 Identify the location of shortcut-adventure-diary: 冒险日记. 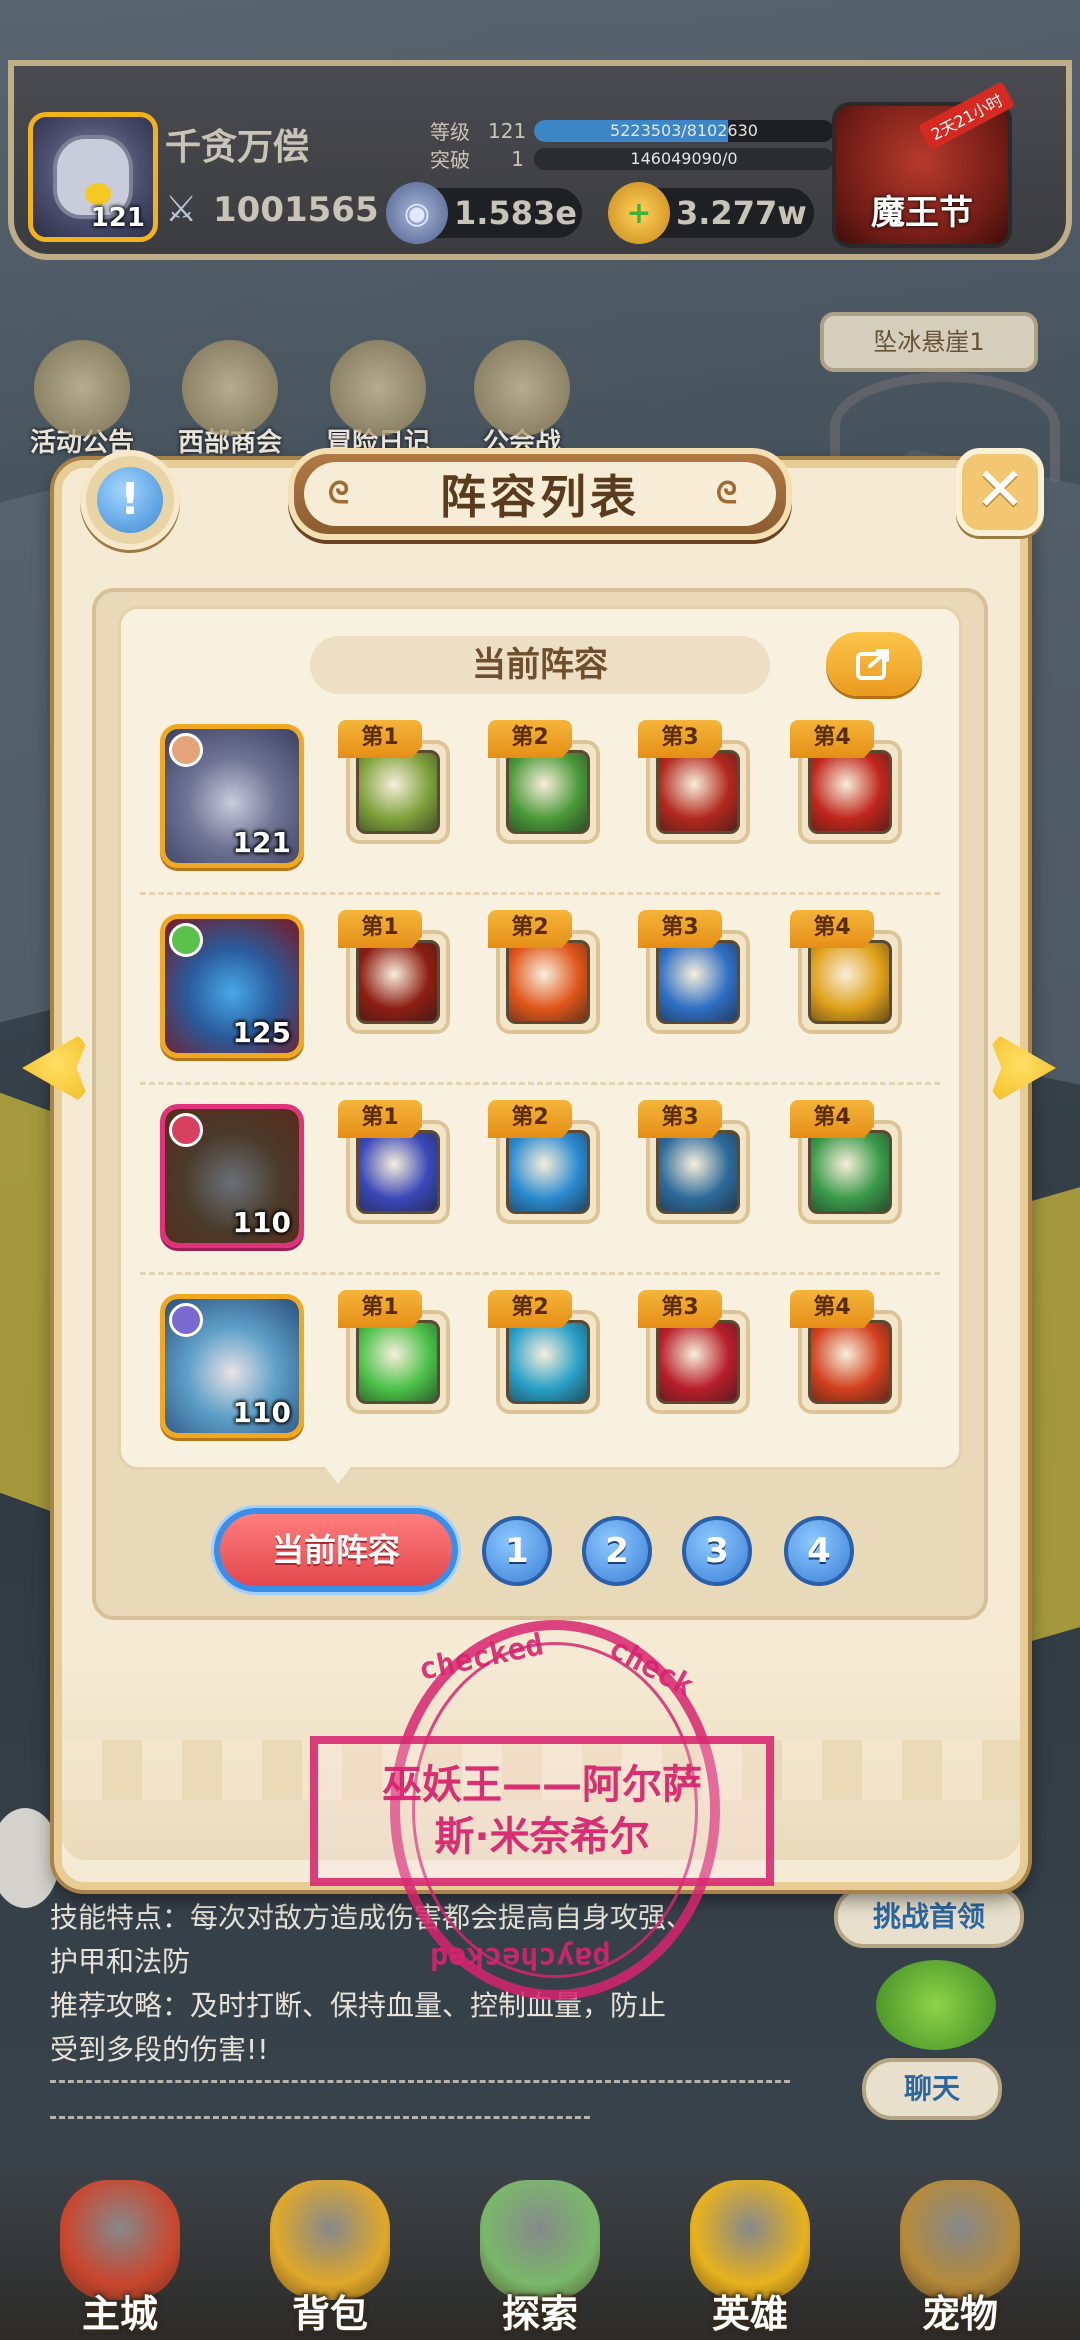
(378, 399).